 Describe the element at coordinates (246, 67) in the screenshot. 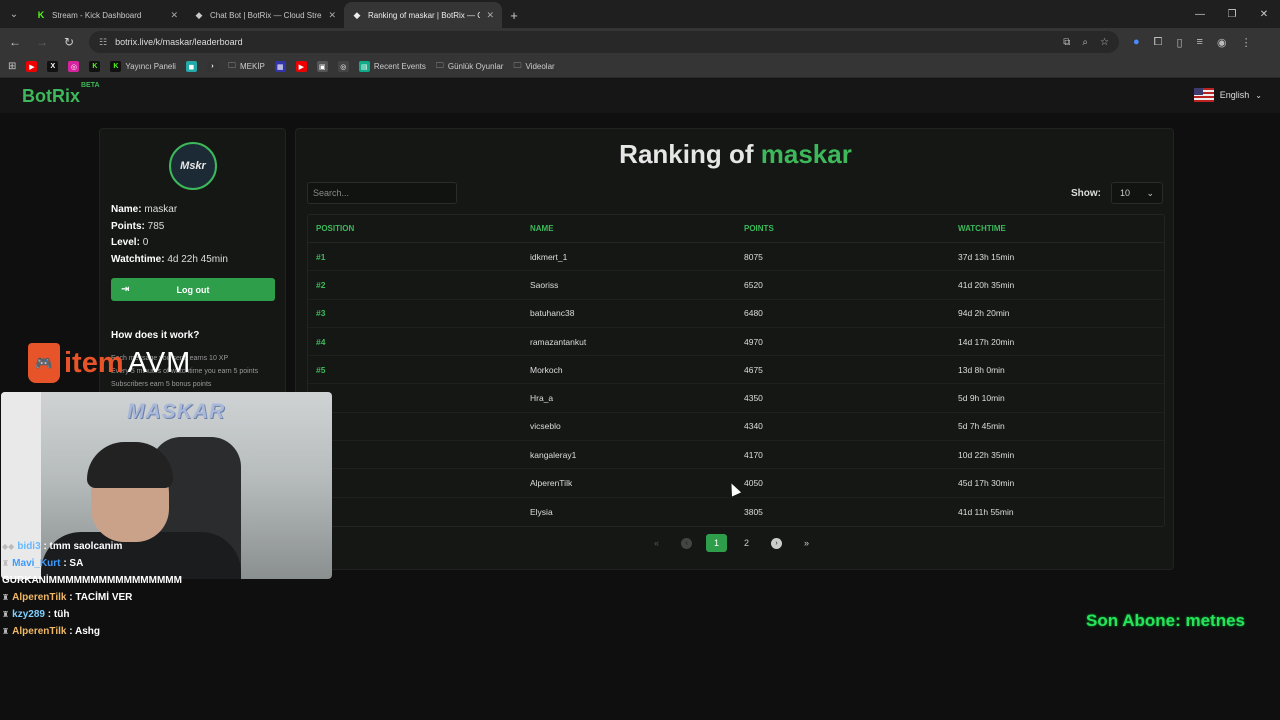

I see `bookmark-mekip: 🗀 MEKİP` at that location.